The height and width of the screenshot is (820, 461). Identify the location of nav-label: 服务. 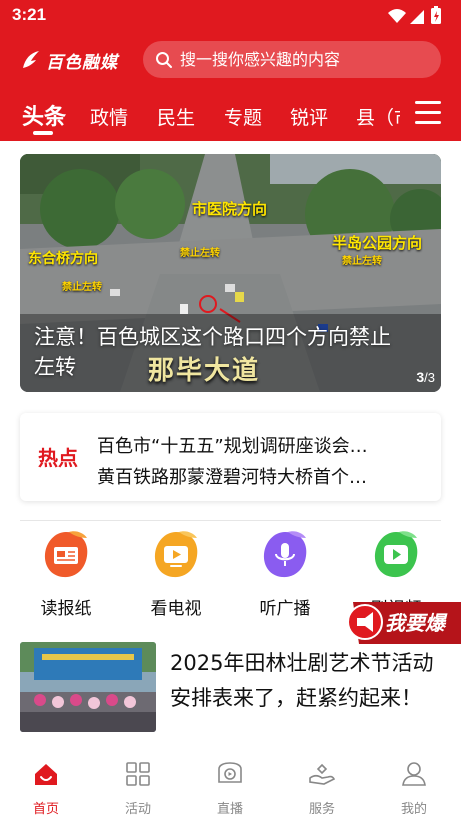
(321, 809).